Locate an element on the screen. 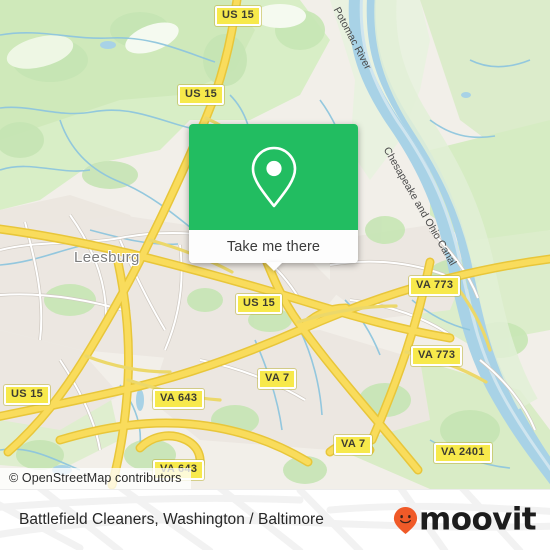 Image resolution: width=550 pixels, height=550 pixels. take-me-there-label: Take me there is located at coordinates (273, 246).